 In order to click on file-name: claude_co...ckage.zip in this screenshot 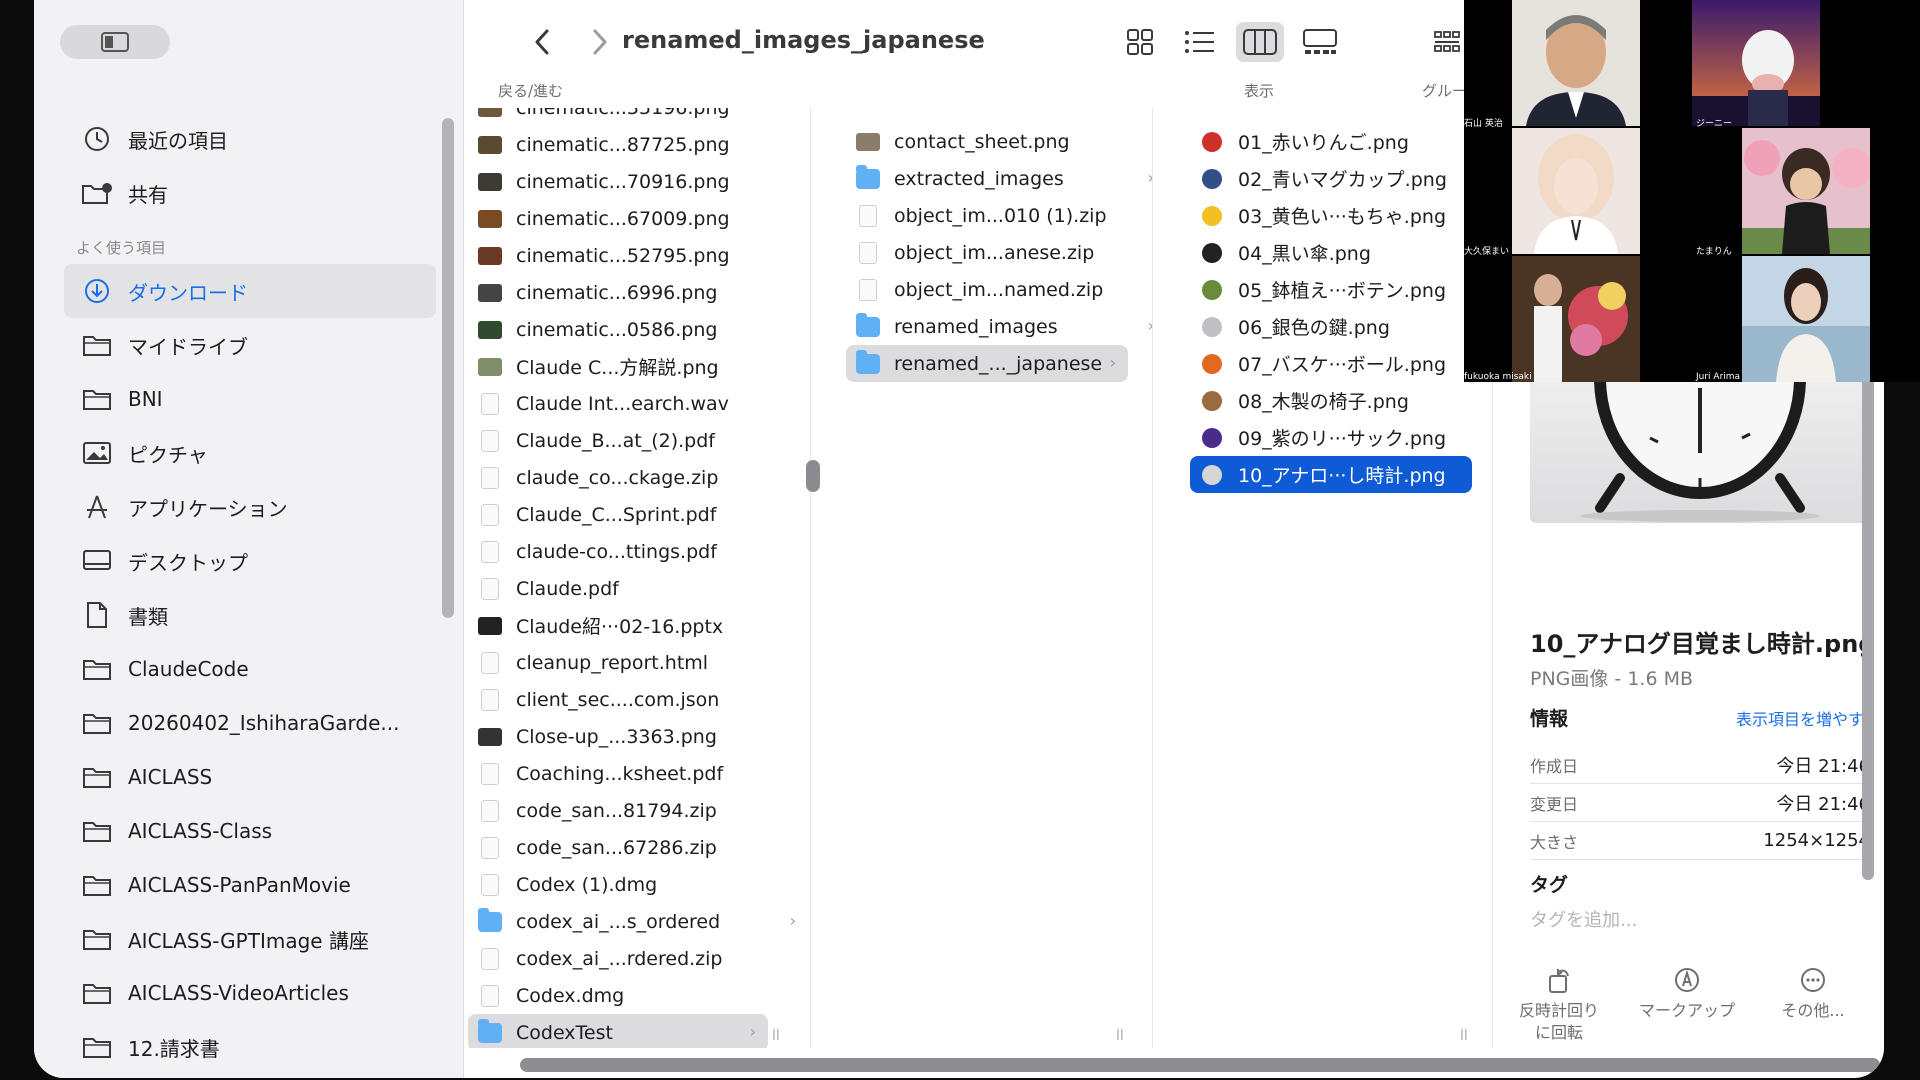, I will do `click(617, 477)`.